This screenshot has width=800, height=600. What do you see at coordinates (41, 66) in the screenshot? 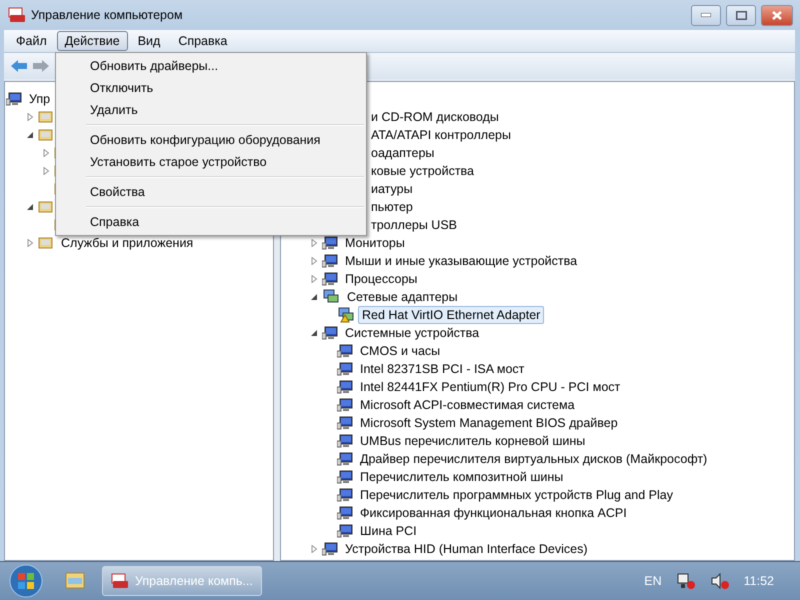
I see `forward-icon` at bounding box center [41, 66].